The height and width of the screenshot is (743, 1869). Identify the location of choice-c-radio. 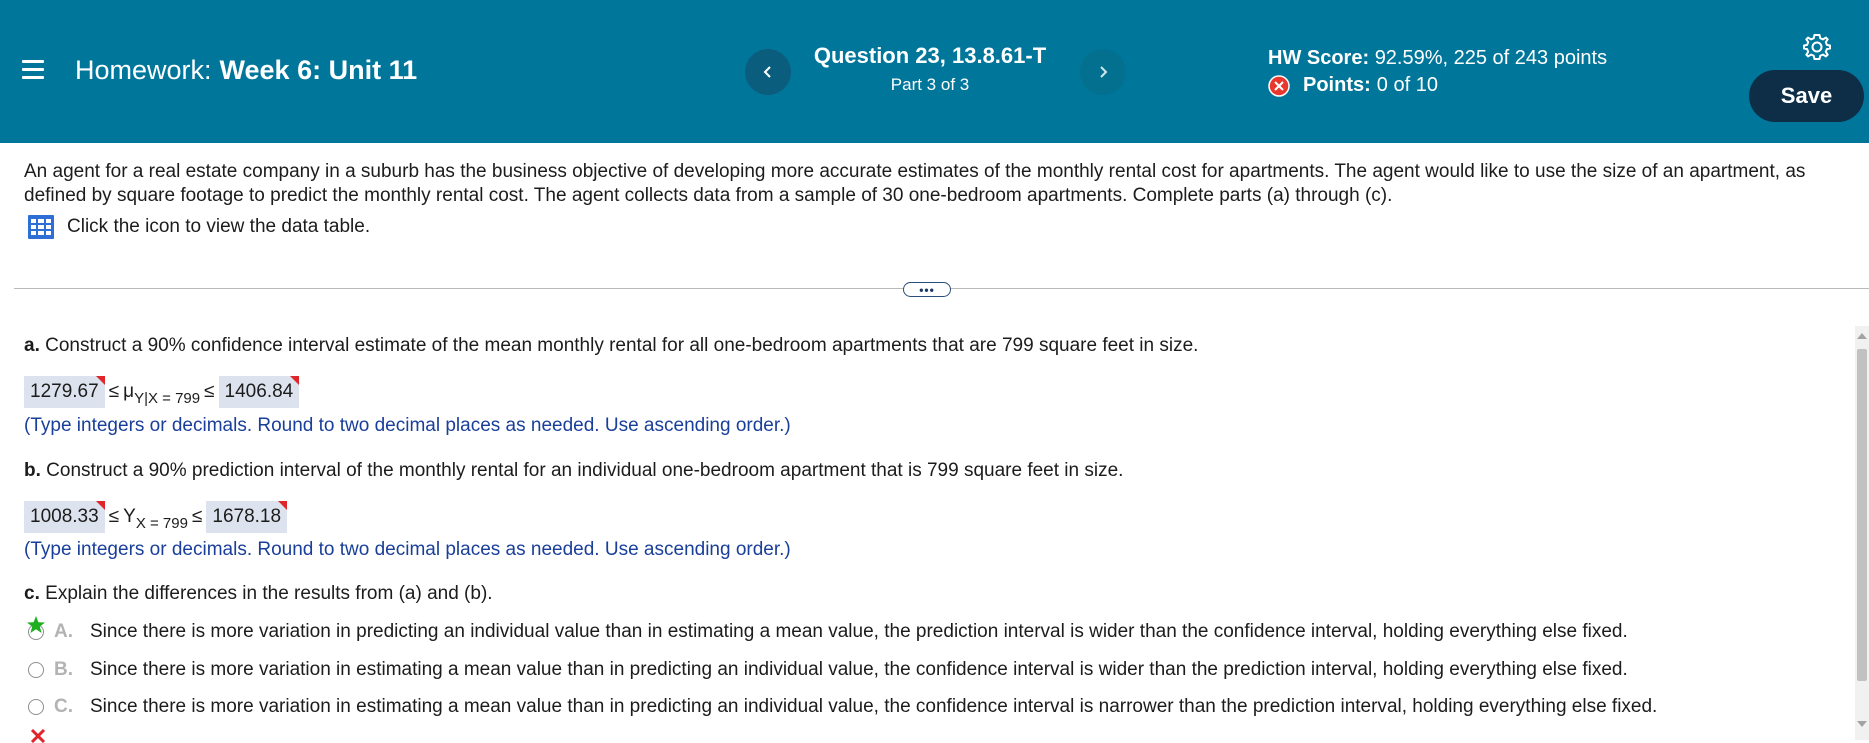
(36, 707).